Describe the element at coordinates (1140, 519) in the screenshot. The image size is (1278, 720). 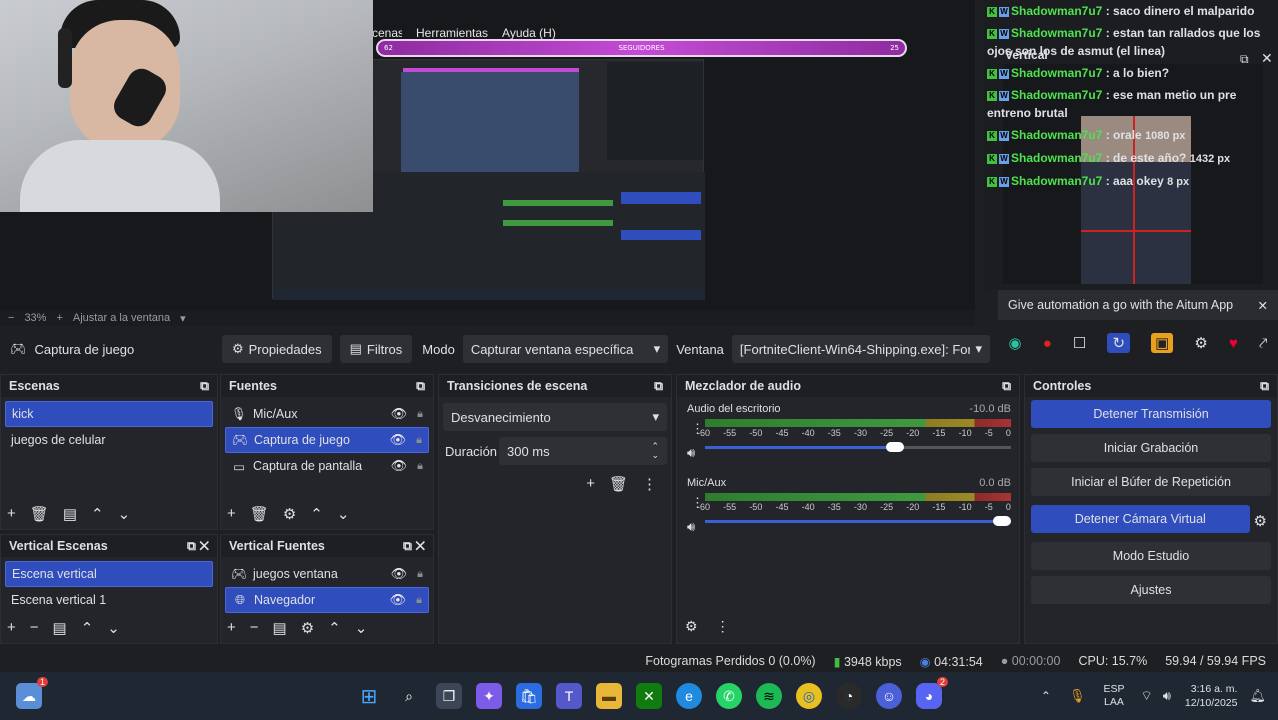
I see `stop-virtual-camera-button: Detener Cámara Virtual` at that location.